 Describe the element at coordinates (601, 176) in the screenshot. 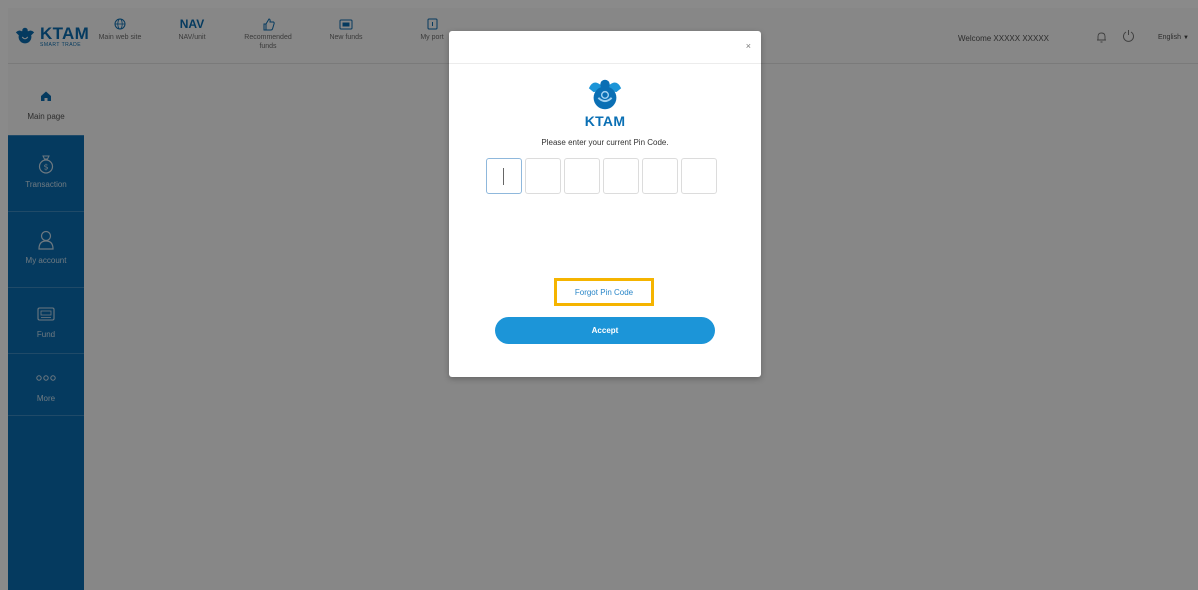

I see `pin-input-row` at that location.